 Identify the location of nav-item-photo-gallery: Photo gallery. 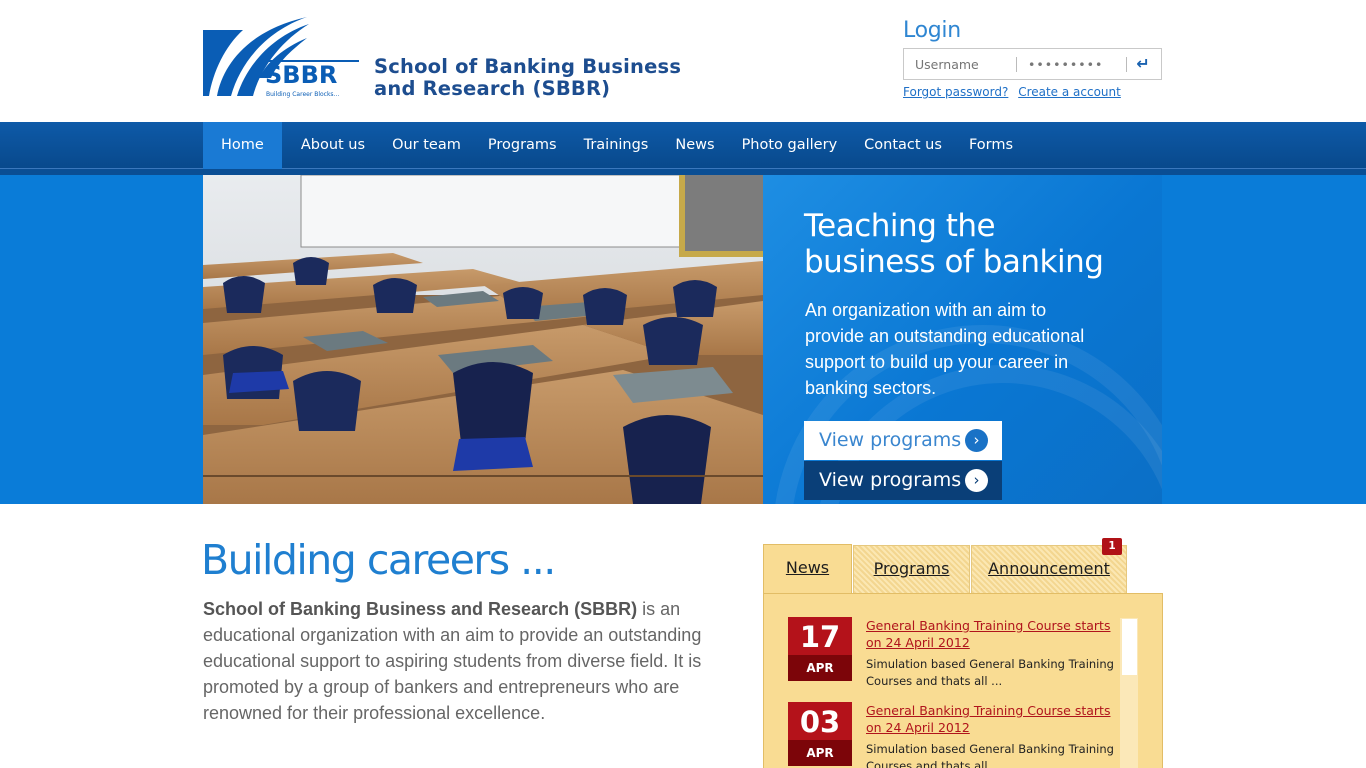
(789, 145).